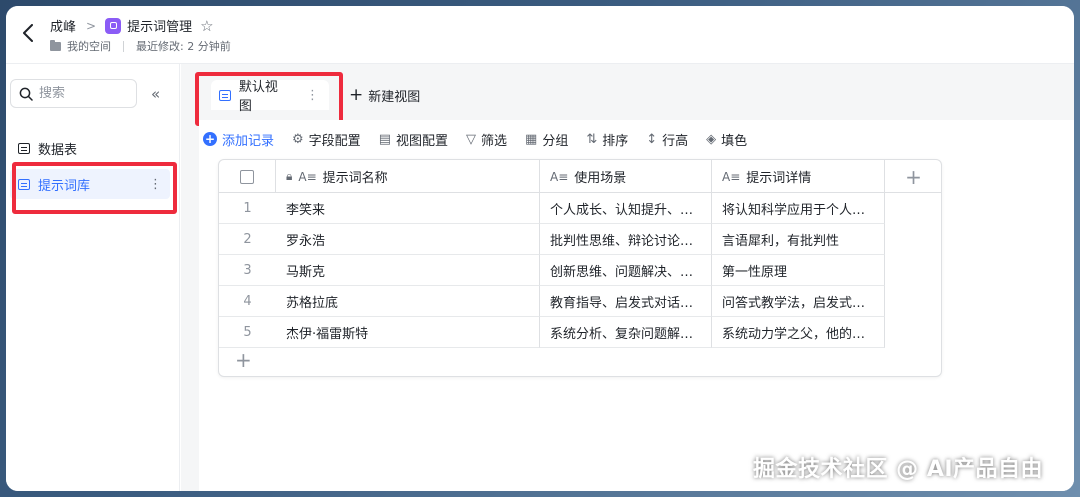 The height and width of the screenshot is (497, 1080). What do you see at coordinates (592, 139) in the screenshot?
I see `sort-icon: ⇅` at bounding box center [592, 139].